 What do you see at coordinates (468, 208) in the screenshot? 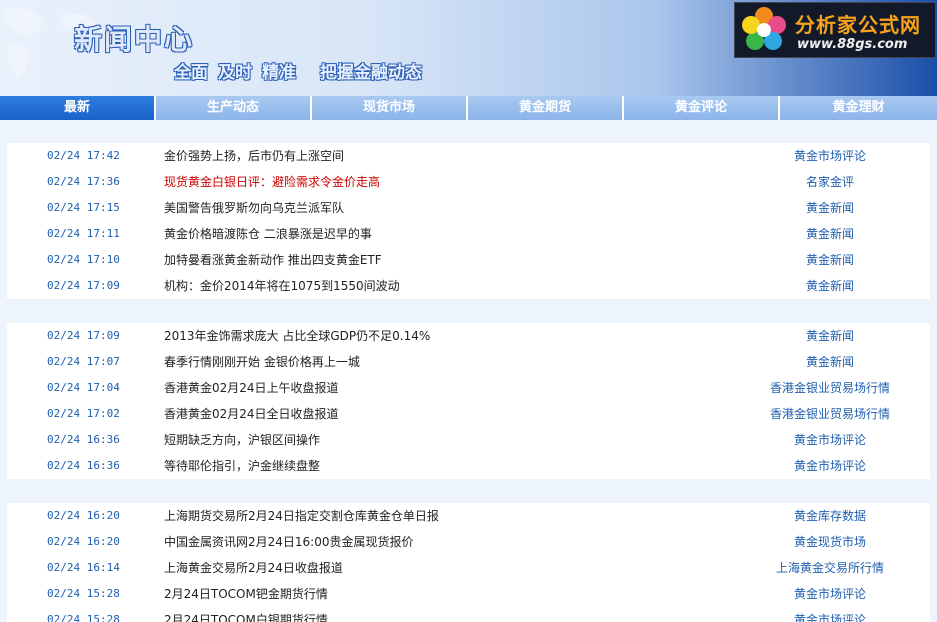
I see `list-item: 02/24 17:15 美国警告俄罗斯勿向乌克兰派军队 黄金新闻` at bounding box center [468, 208].